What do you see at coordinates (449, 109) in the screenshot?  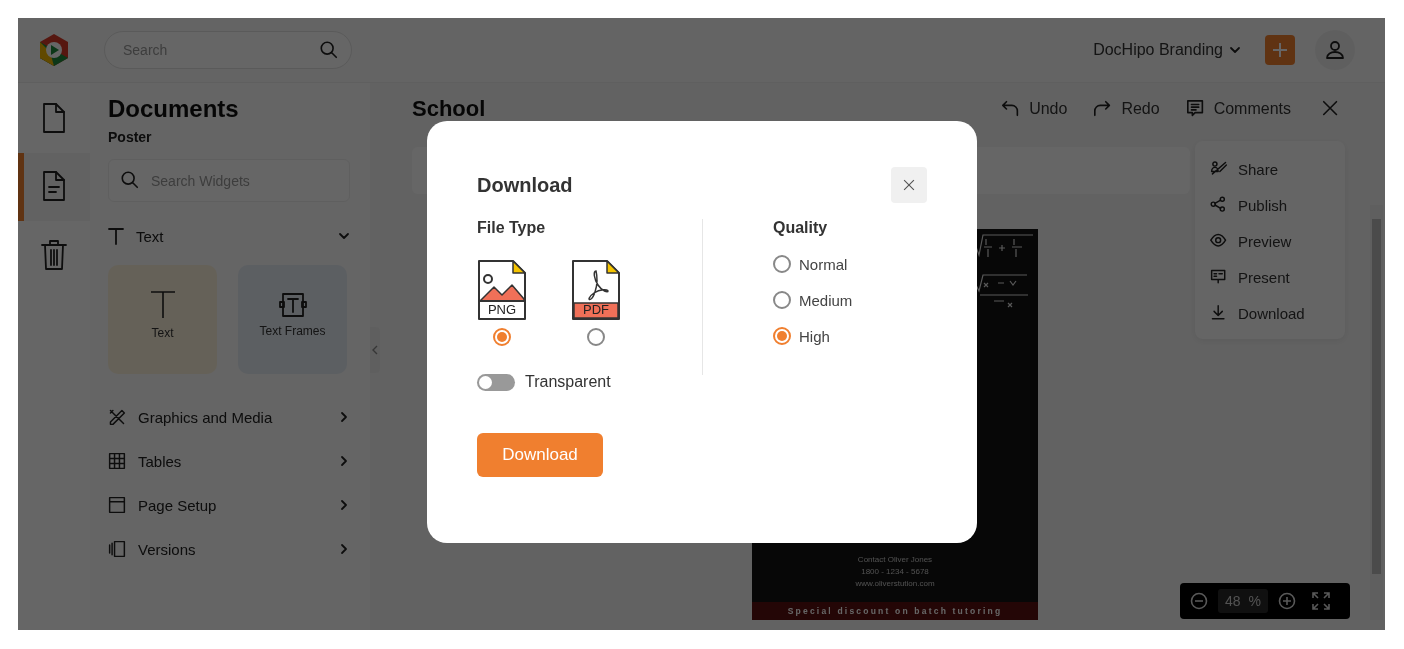 I see `document-title: School` at bounding box center [449, 109].